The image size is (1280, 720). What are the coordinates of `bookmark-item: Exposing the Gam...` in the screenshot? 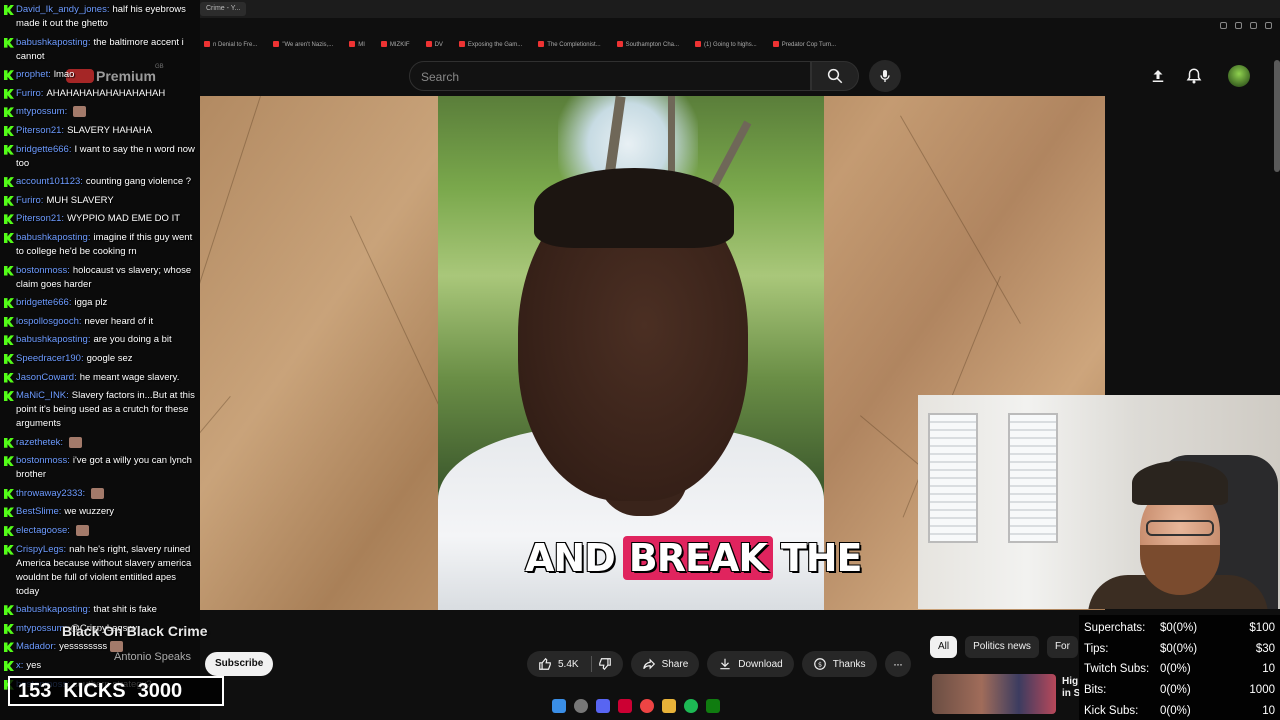 It's located at (490, 45).